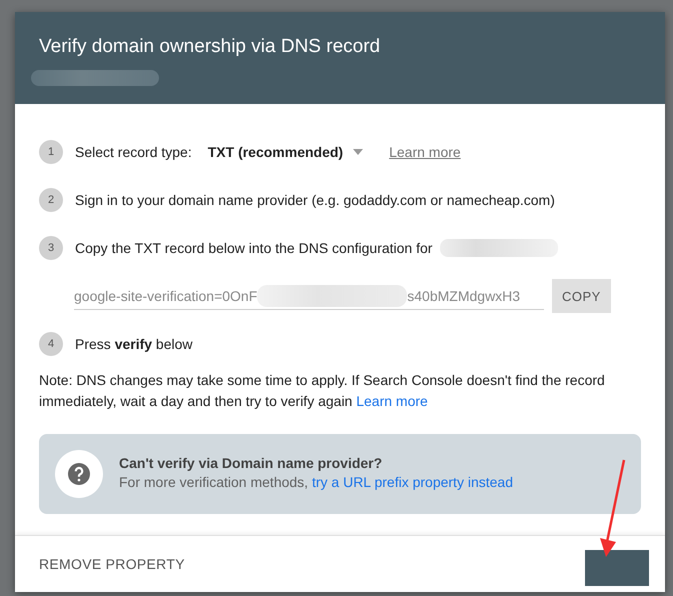 This screenshot has width=673, height=596. What do you see at coordinates (253, 248) in the screenshot?
I see `step-label: Copy the TXT record below into the DNS configuration for` at bounding box center [253, 248].